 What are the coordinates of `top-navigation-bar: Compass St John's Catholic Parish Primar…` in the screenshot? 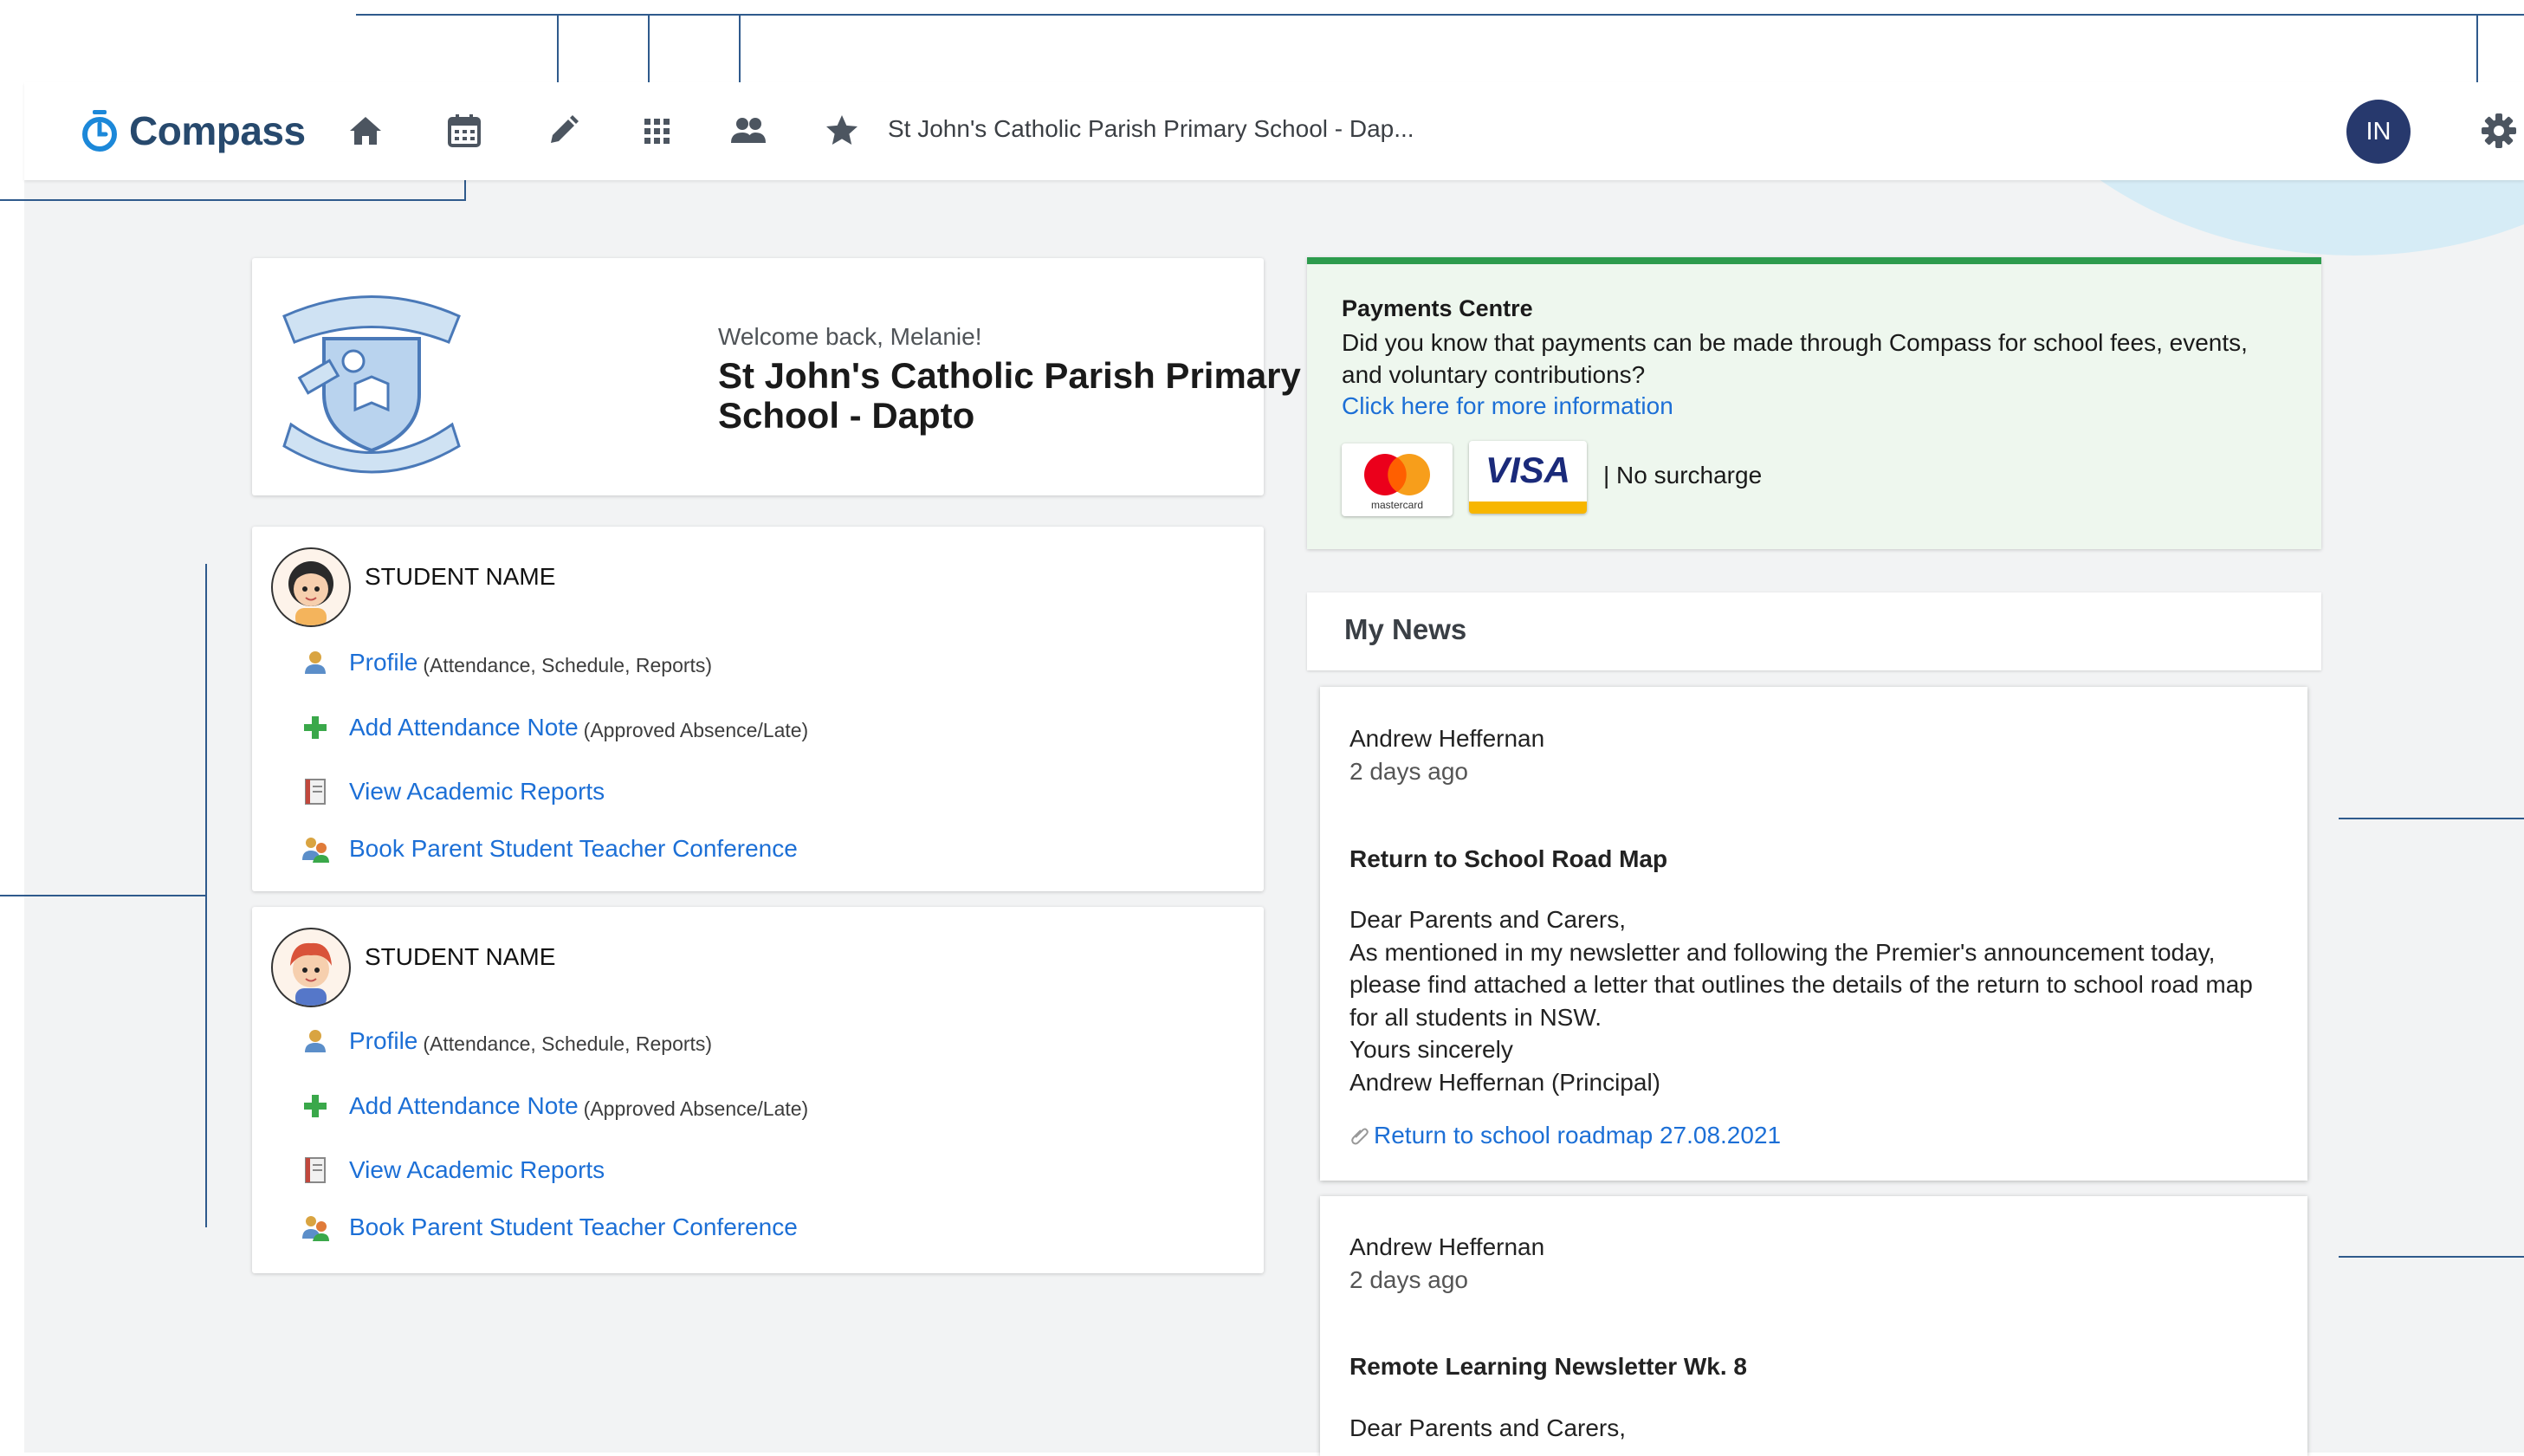 It's located at (1274, 131).